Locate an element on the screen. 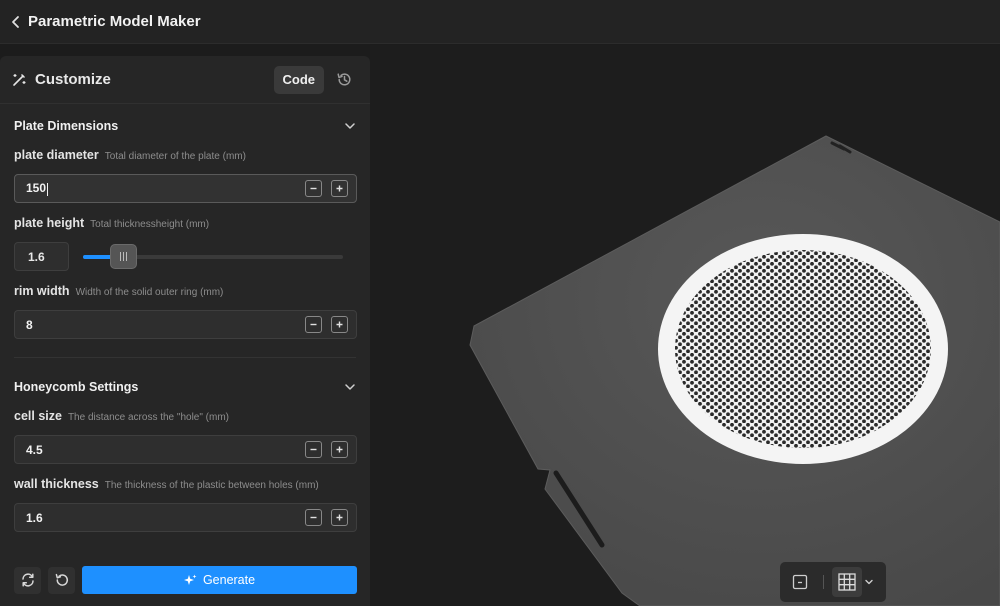  slider-handle is located at coordinates (123, 256).